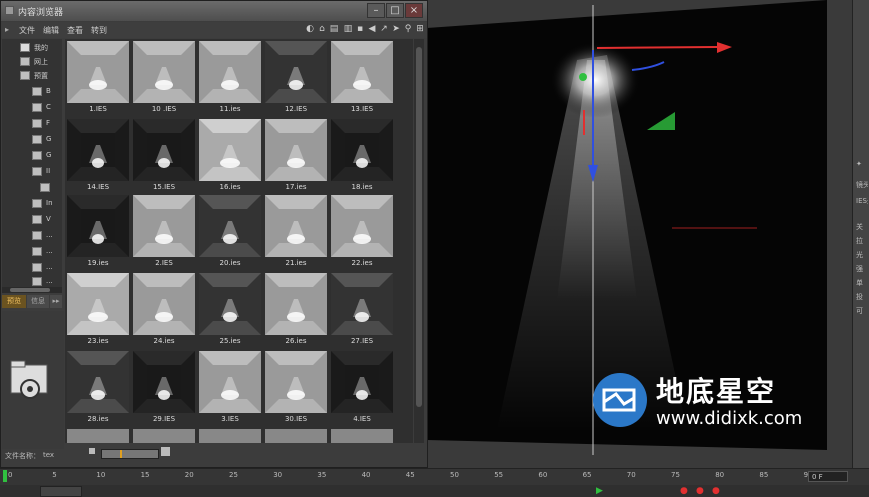  I want to click on tab-info: 信息, so click(38, 301).